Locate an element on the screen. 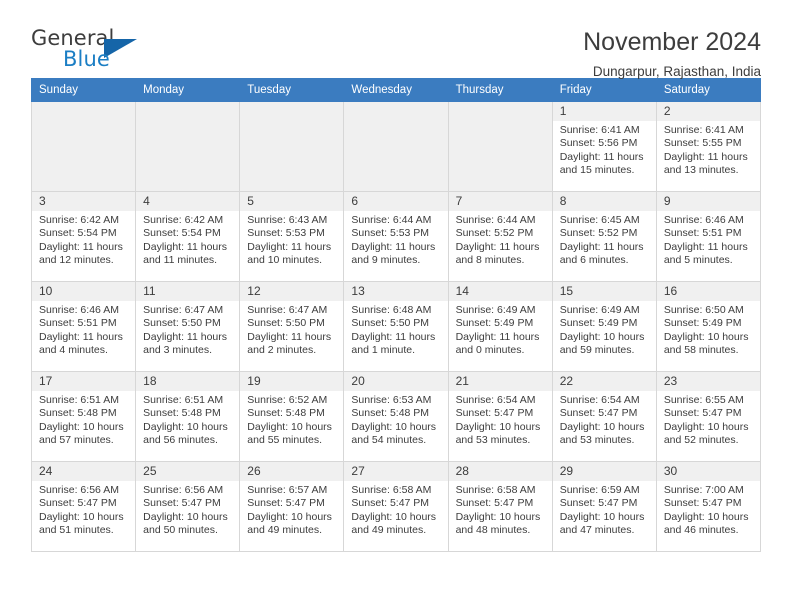  sunrise-time: Sunrise: 7:00 AM is located at coordinates (703, 490).